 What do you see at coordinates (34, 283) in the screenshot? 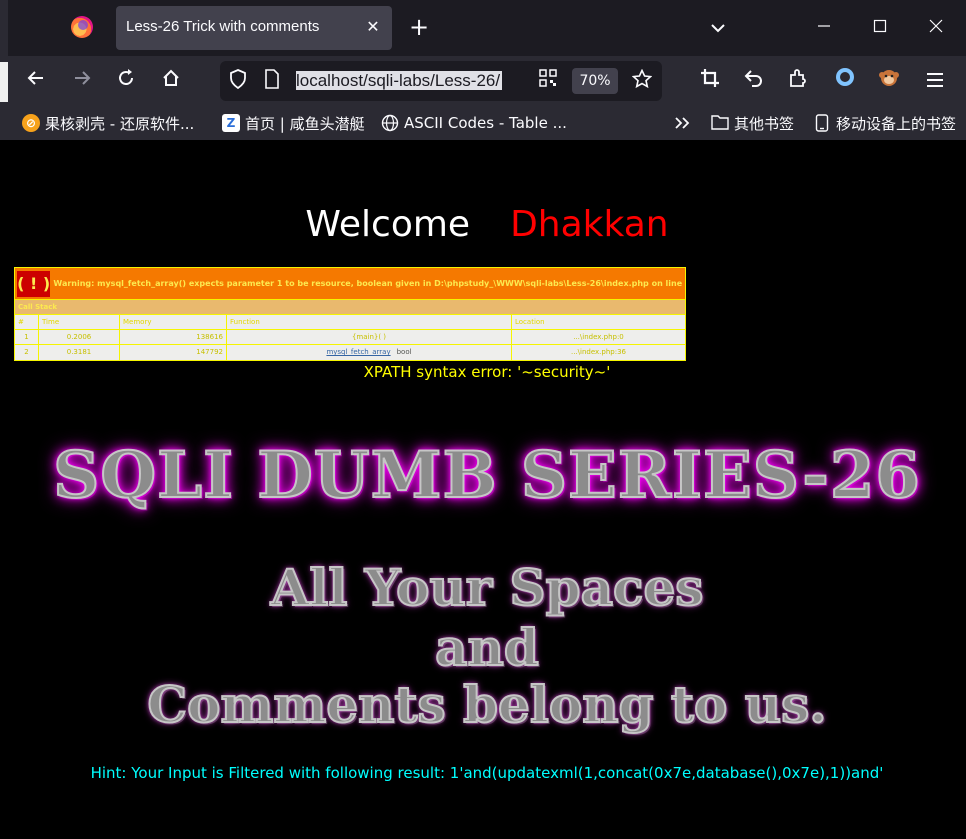
I see `warning-icon: ( ! )` at bounding box center [34, 283].